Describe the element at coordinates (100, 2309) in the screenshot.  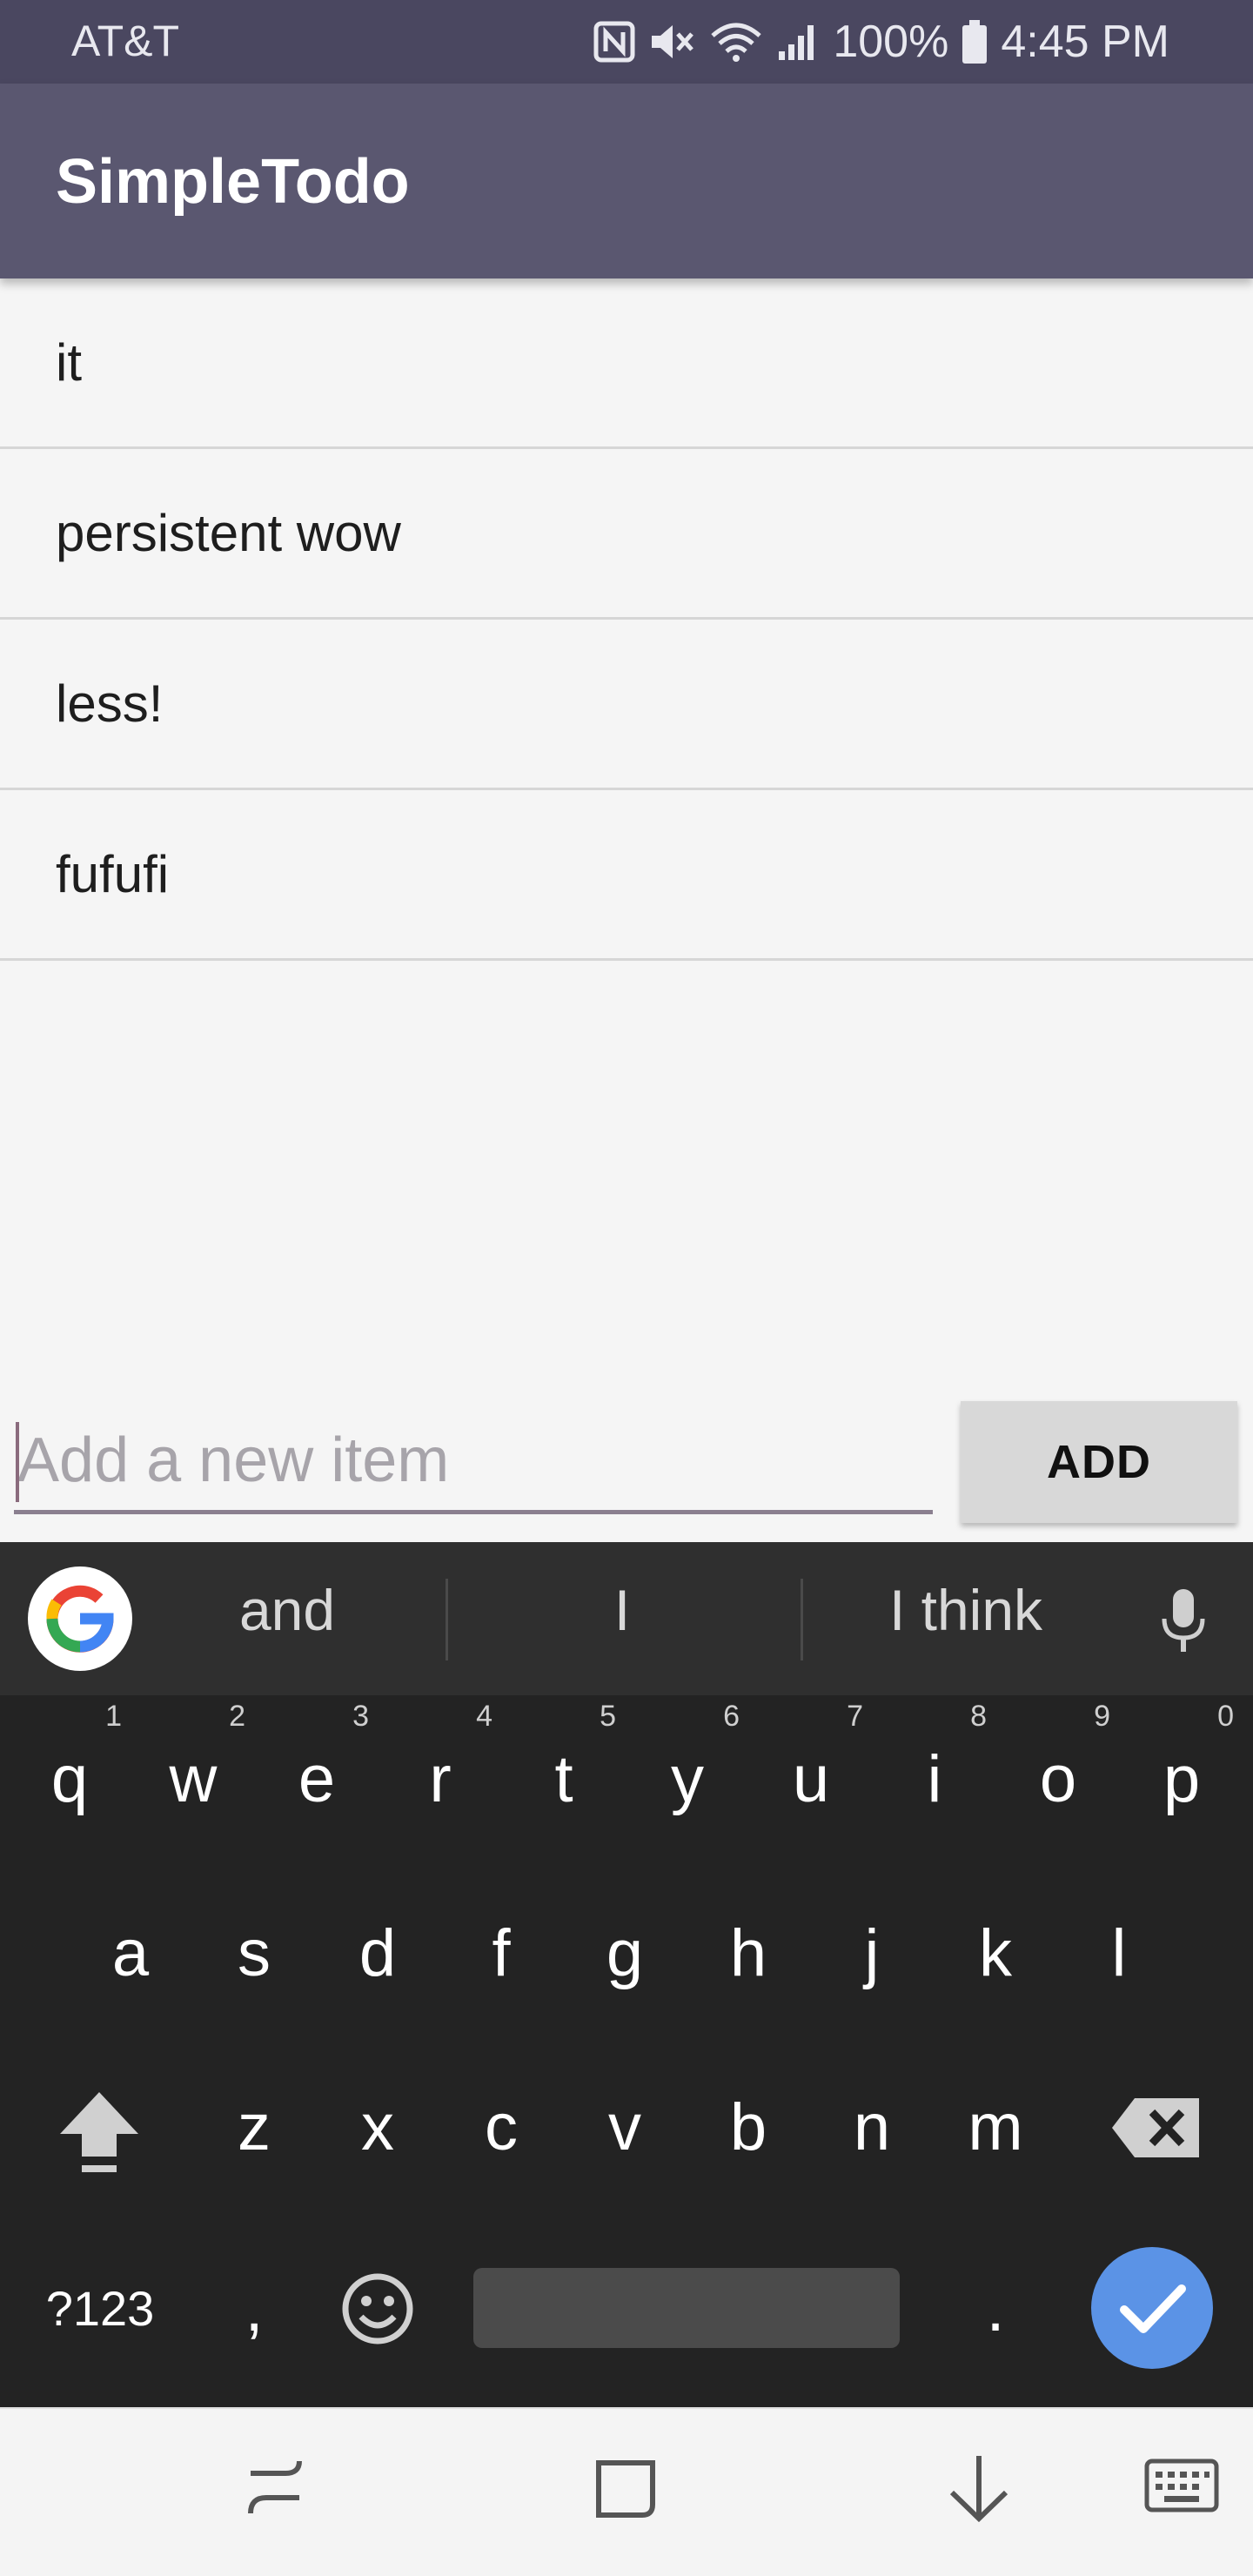
I see `symbols-key: ?123` at that location.